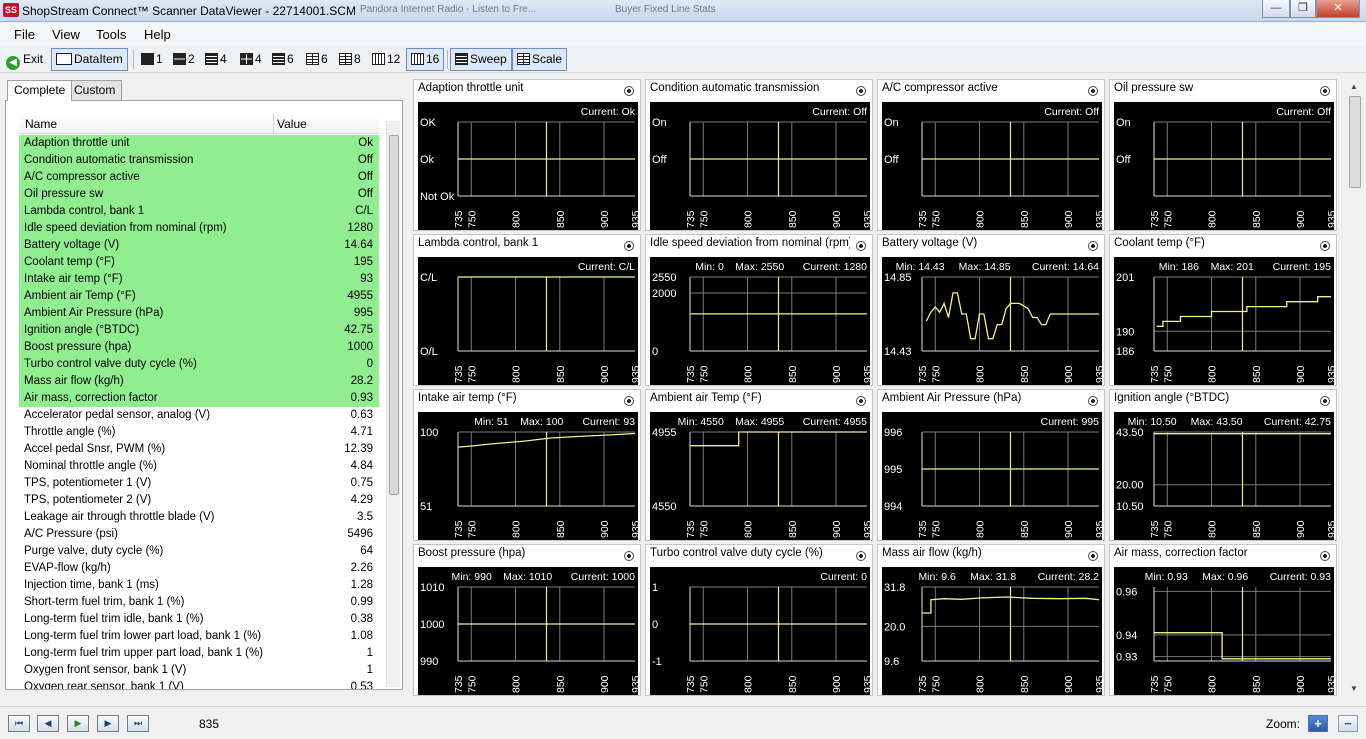 Image resolution: width=1366 pixels, height=739 pixels. Describe the element at coordinates (540, 59) in the screenshot. I see `scale-button: Scale` at that location.